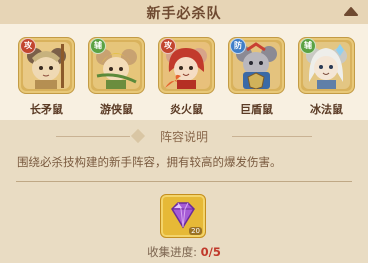  I want to click on reward-count: 20, so click(195, 231).